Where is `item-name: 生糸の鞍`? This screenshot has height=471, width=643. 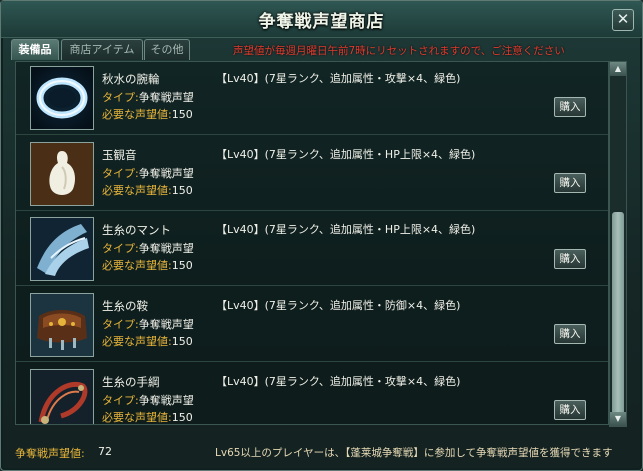 item-name: 生糸の鞍 is located at coordinates (125, 306).